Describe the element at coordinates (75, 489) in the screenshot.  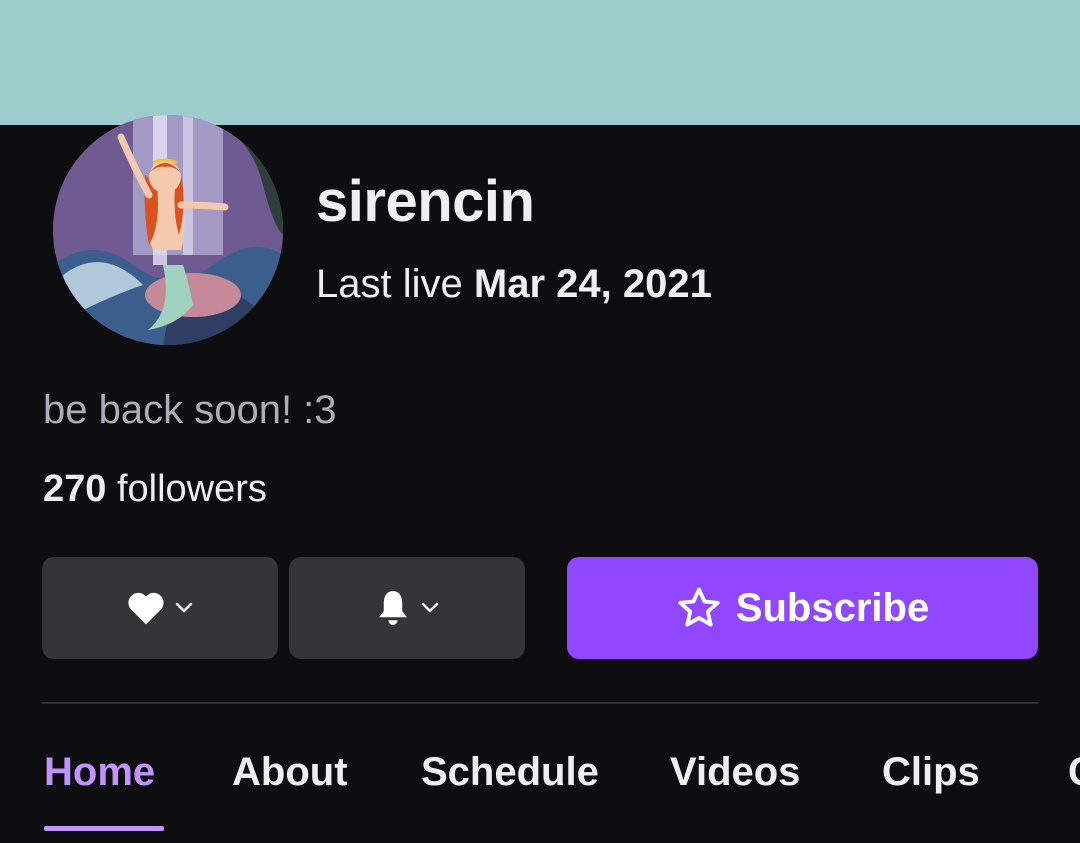
I see `followers-count: 270` at that location.